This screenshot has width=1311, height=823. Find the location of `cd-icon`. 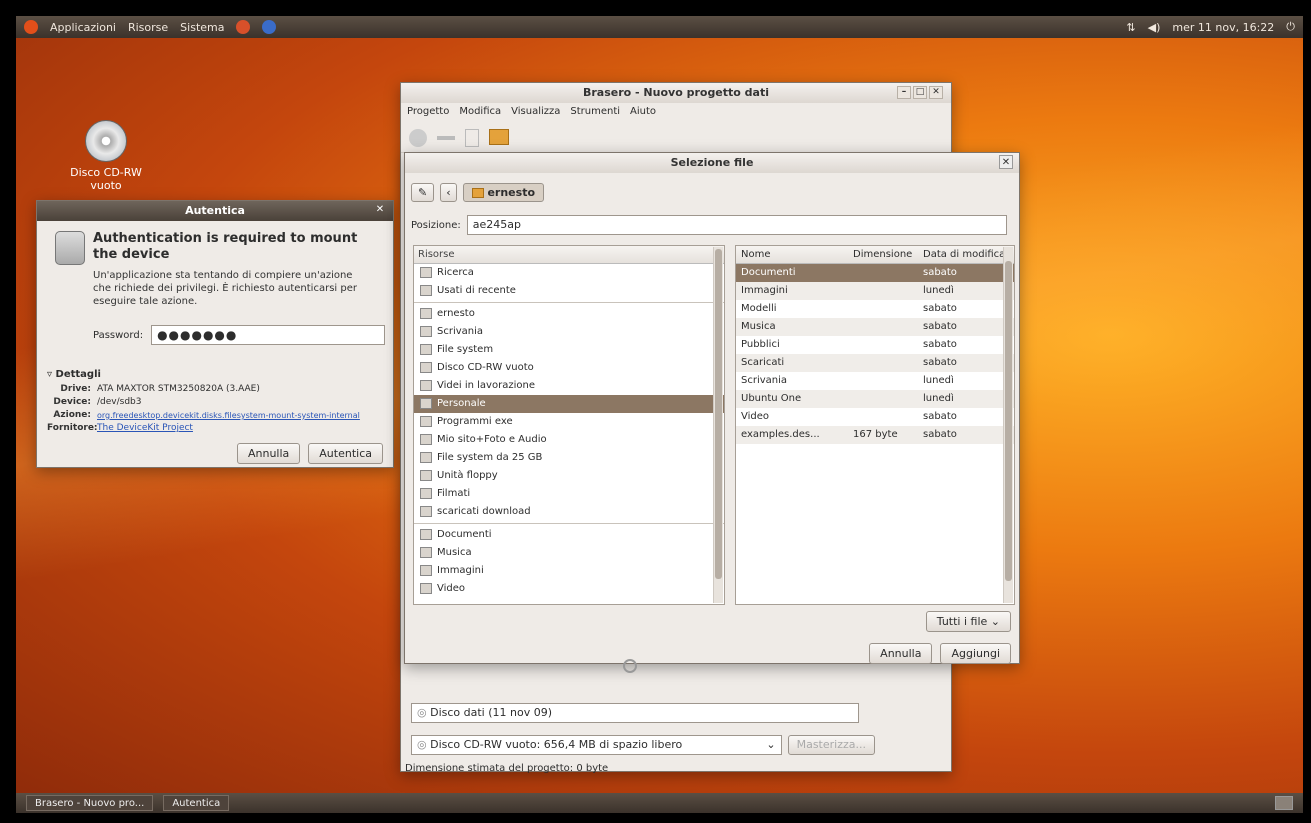

cd-icon is located at coordinates (426, 367).